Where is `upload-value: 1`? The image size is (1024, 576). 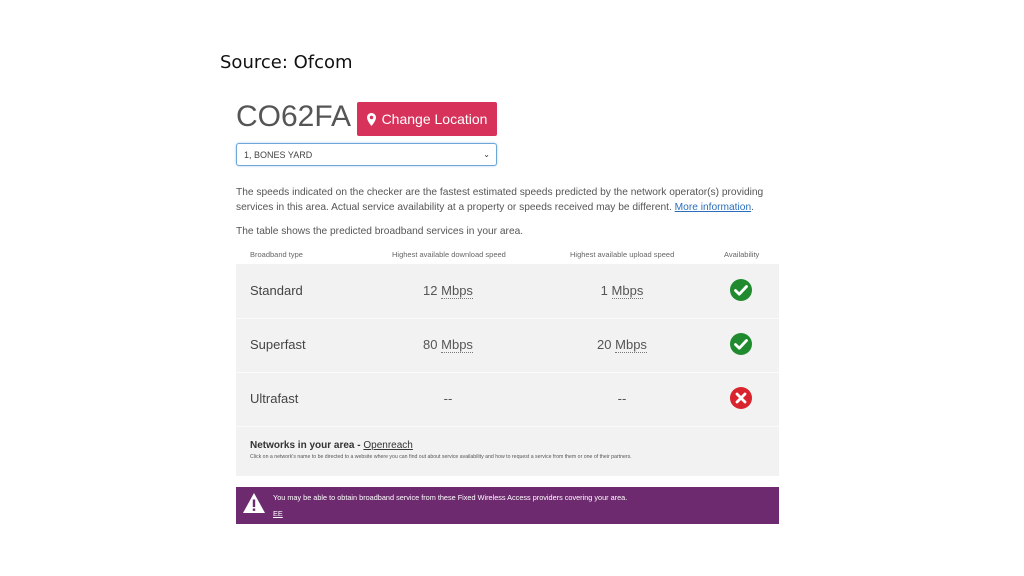
upload-value: 1 is located at coordinates (604, 290).